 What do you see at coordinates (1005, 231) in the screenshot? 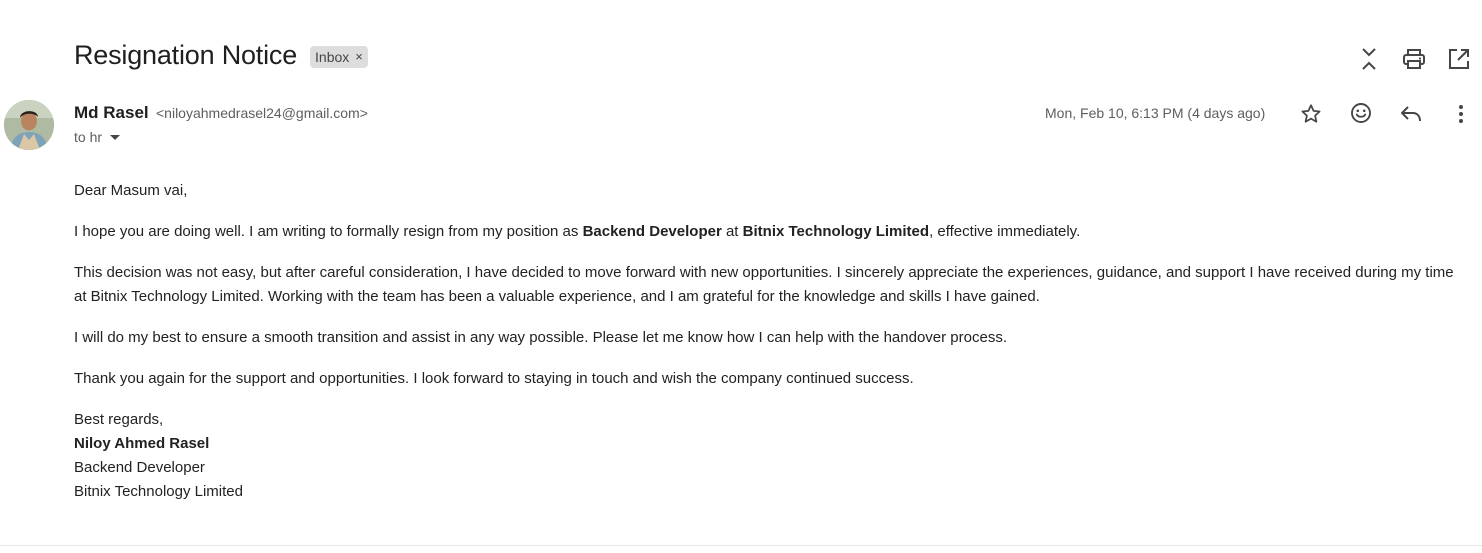
I see `p1-text-c: , effective immediately.` at bounding box center [1005, 231].